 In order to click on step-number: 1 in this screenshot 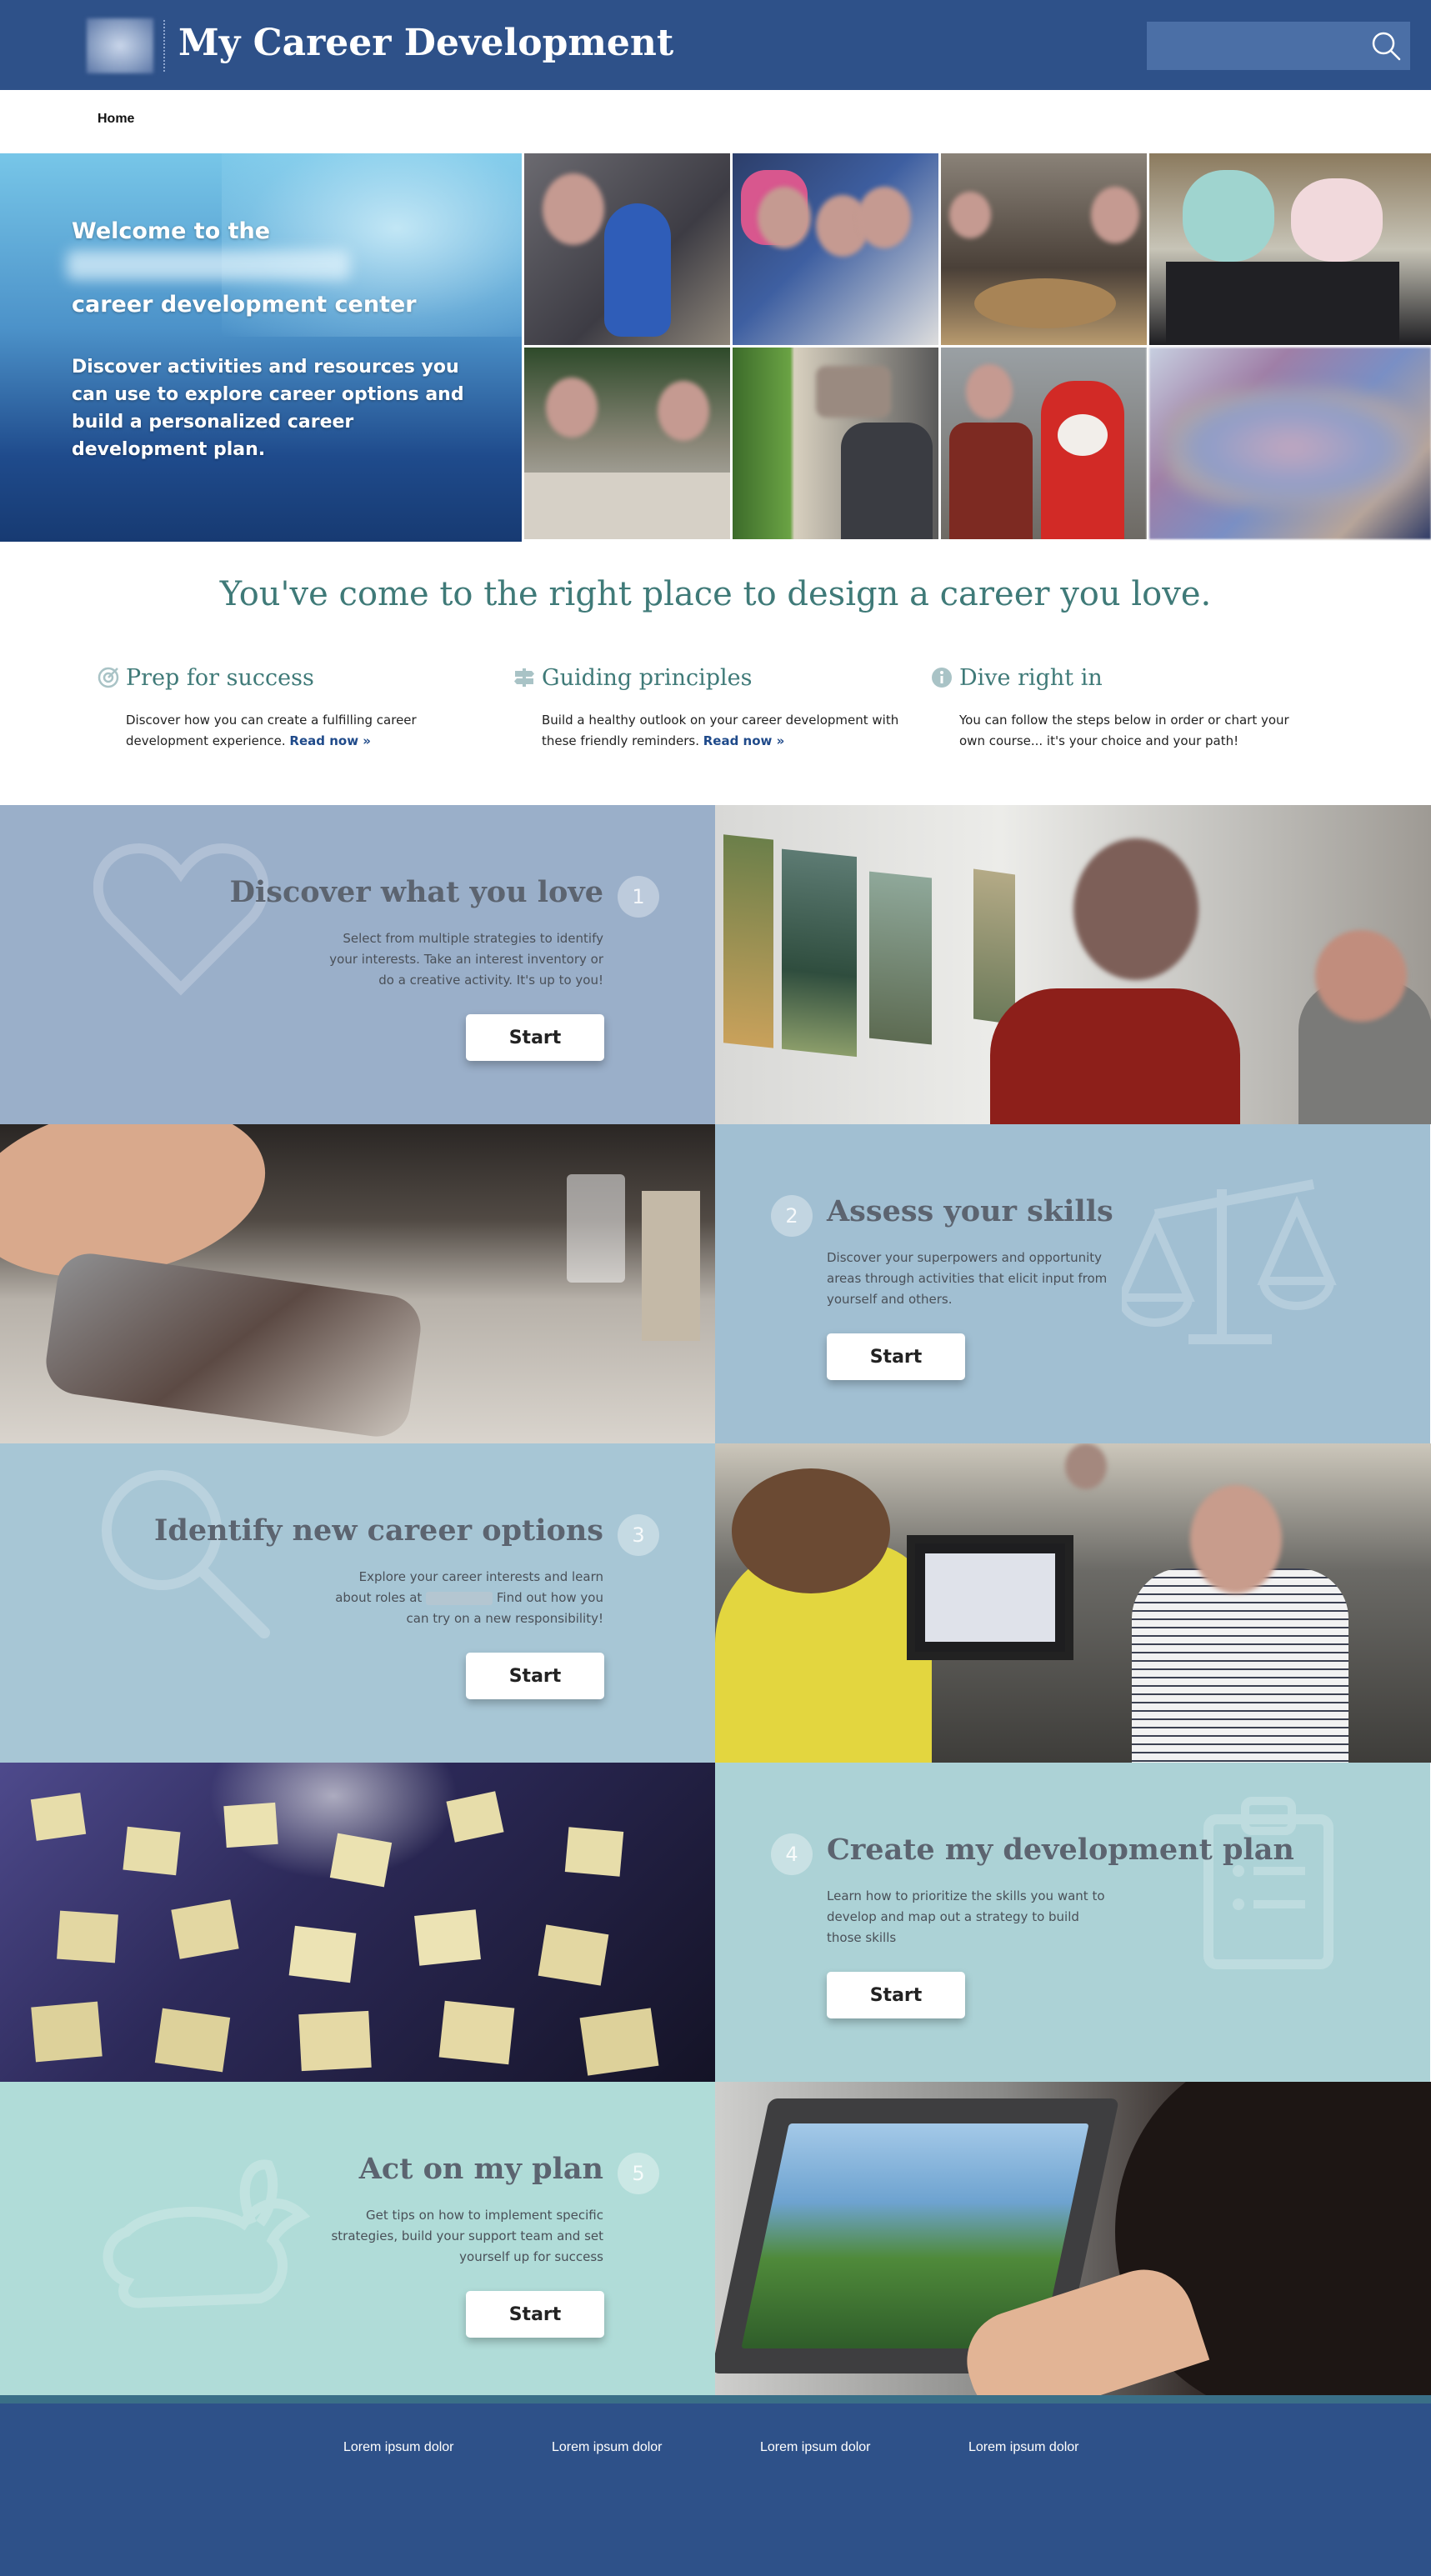, I will do `click(638, 897)`.